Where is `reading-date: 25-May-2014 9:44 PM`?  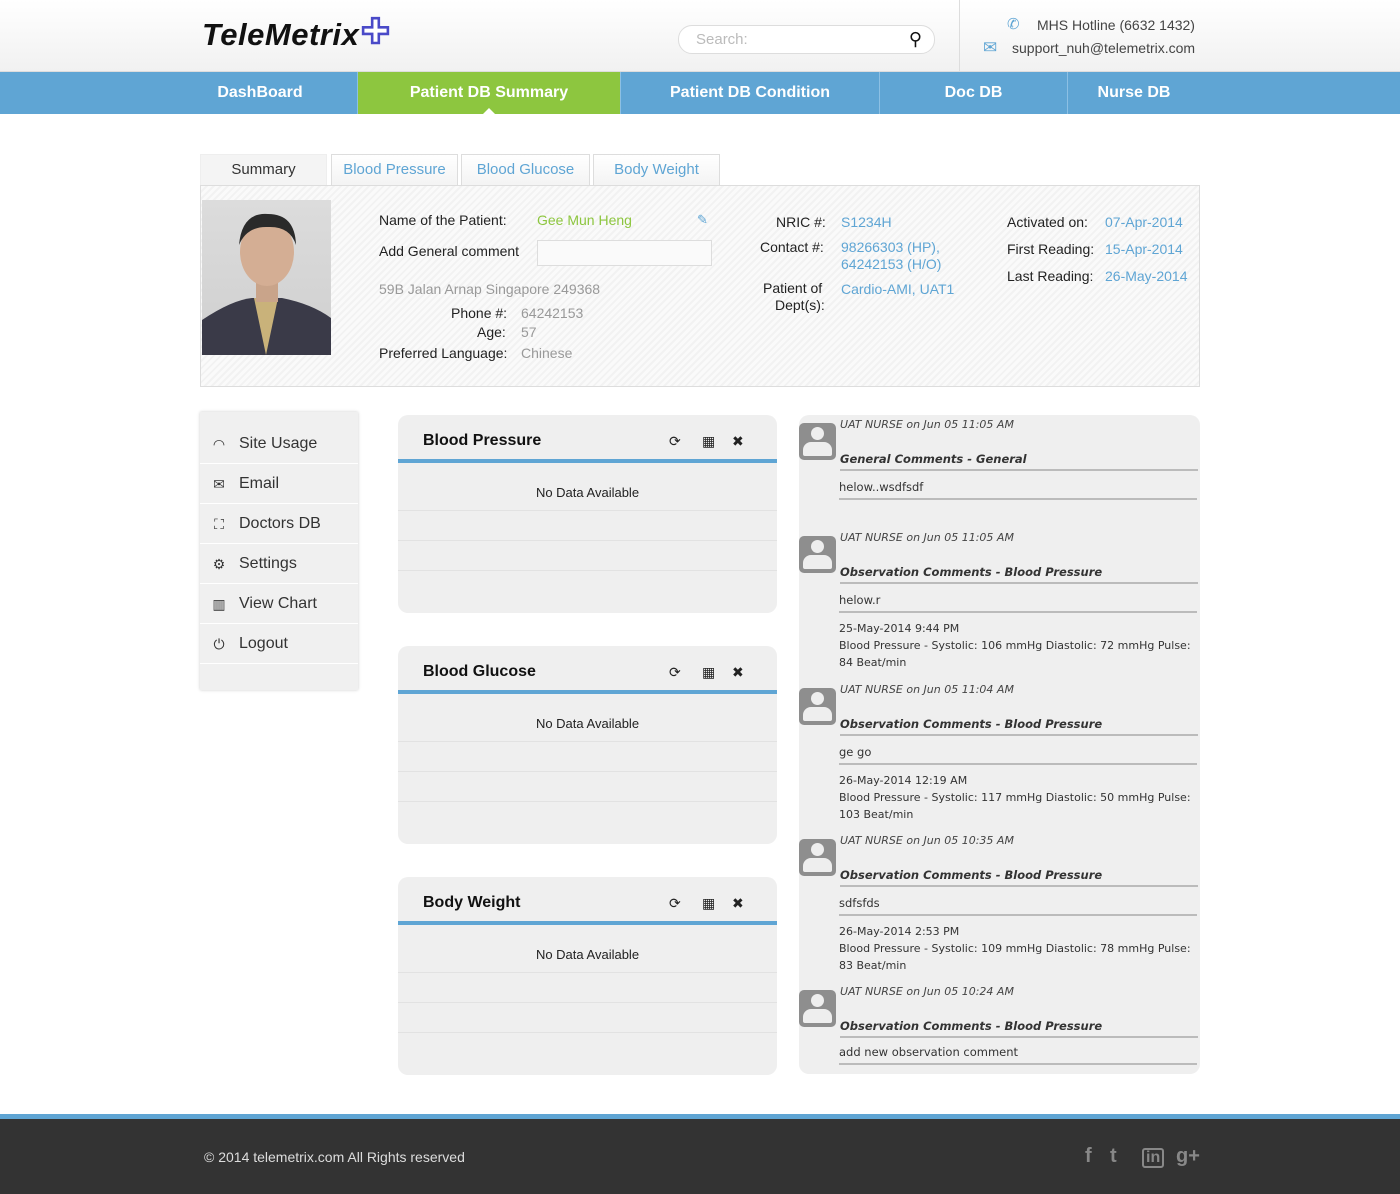 reading-date: 25-May-2014 9:44 PM is located at coordinates (899, 628).